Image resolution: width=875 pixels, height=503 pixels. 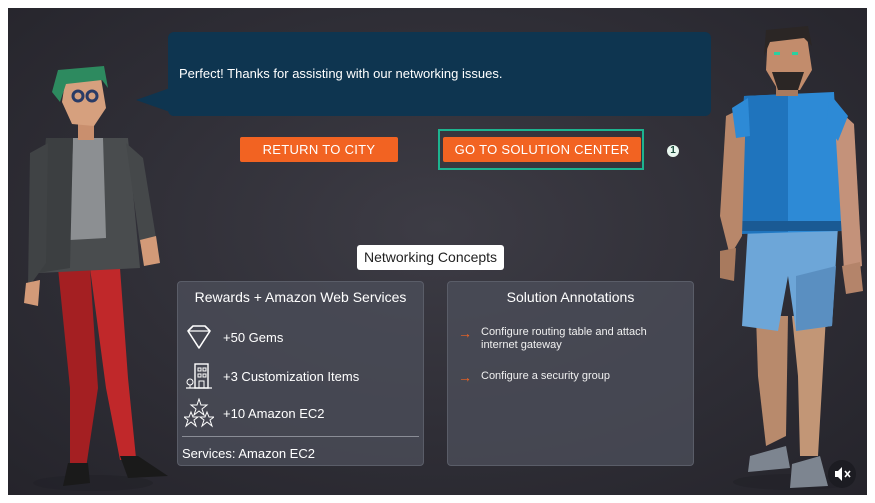 What do you see at coordinates (570, 297) in the screenshot?
I see `annotations-panel-title: Solution Annotations` at bounding box center [570, 297].